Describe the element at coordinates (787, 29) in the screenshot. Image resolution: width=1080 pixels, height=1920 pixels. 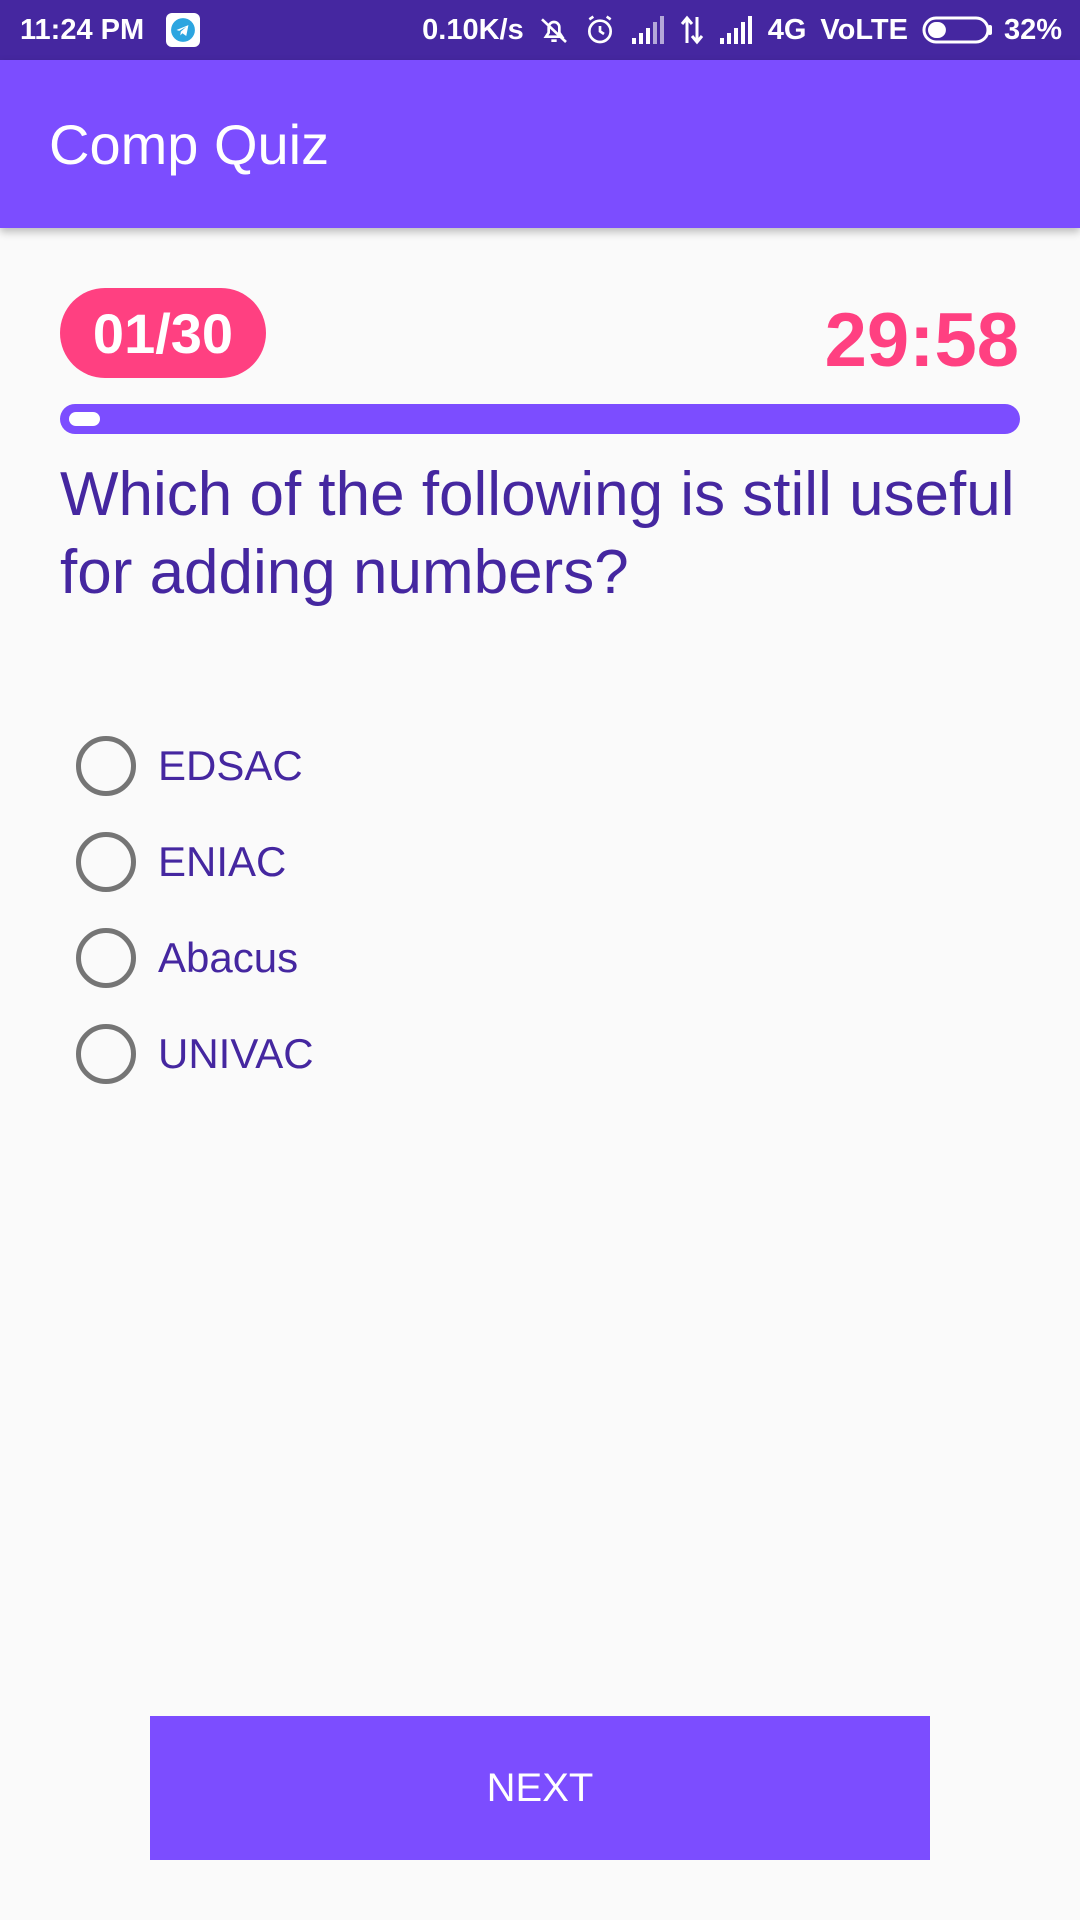
I see `network-type: 4G` at that location.